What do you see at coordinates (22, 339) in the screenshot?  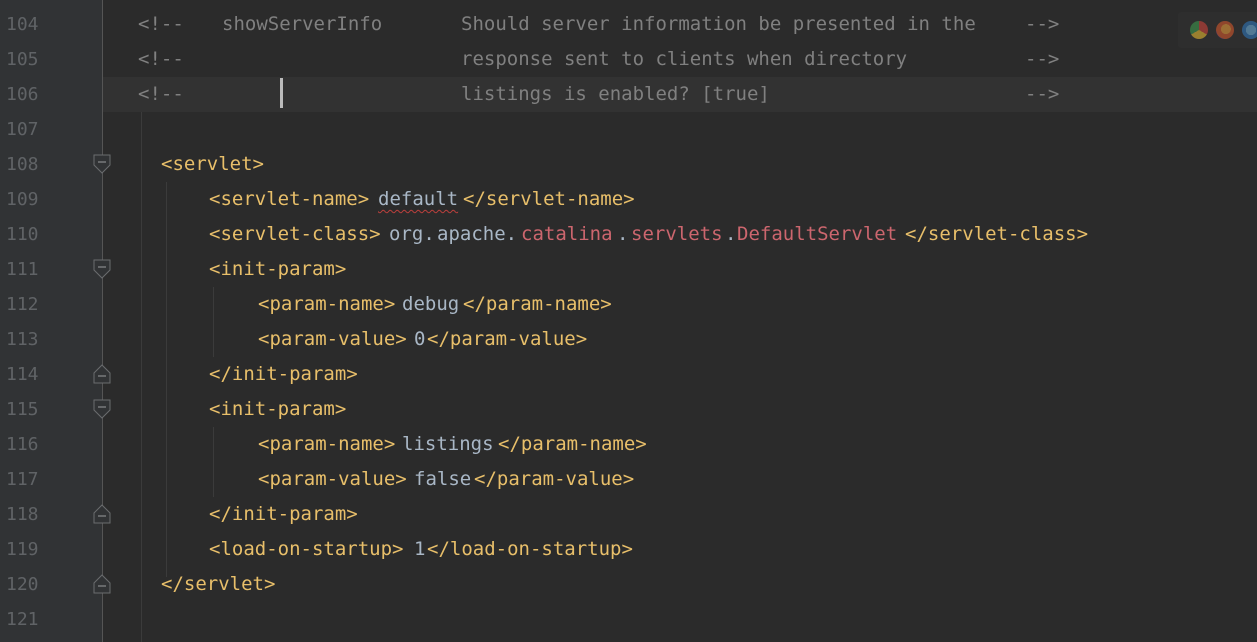 I see `line-number: 113` at bounding box center [22, 339].